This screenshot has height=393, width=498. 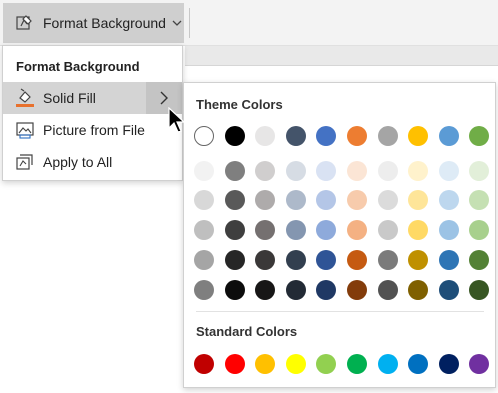 What do you see at coordinates (25, 130) in the screenshot?
I see `picture-icon` at bounding box center [25, 130].